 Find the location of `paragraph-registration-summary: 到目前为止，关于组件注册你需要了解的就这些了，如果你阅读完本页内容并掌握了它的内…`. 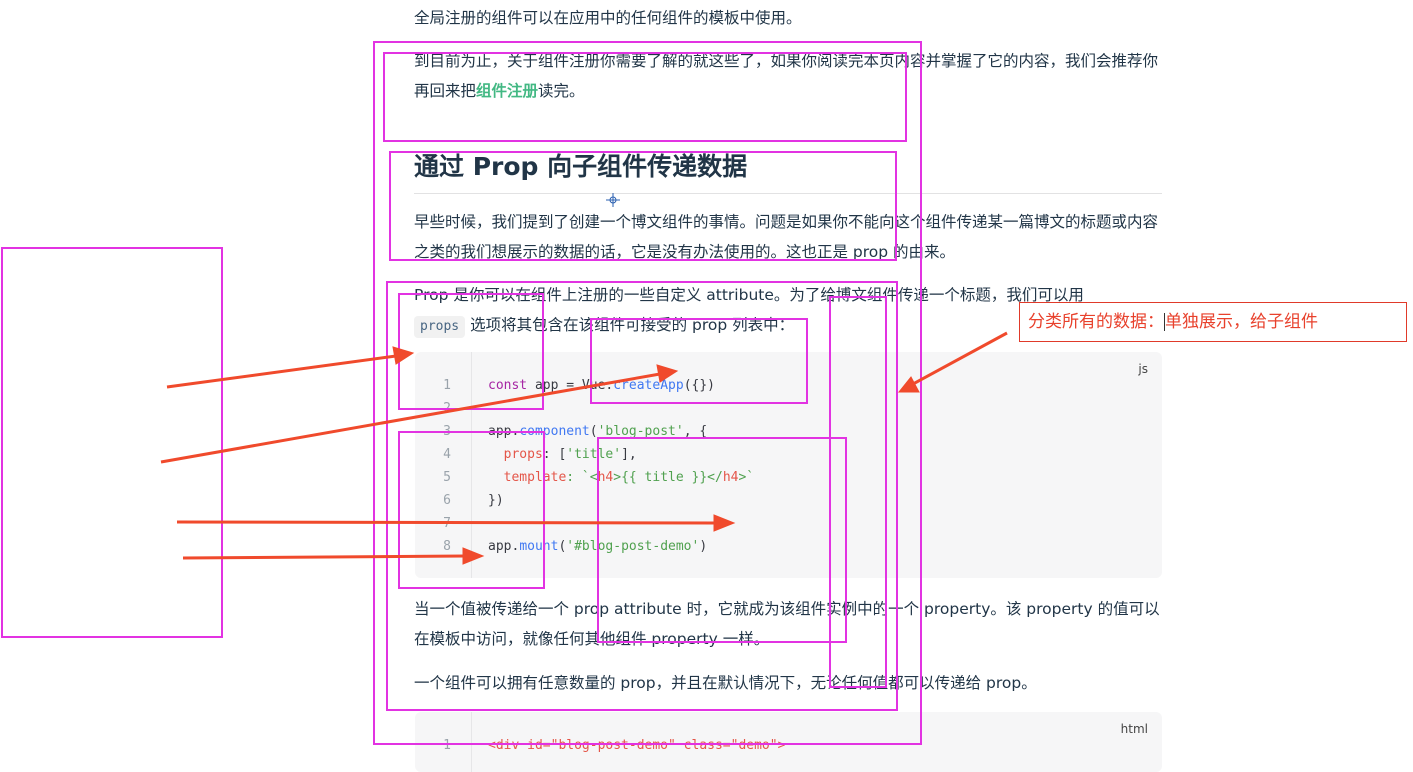

paragraph-registration-summary: 到目前为止，关于组件注册你需要了解的就这些了，如果你阅读完本页内容并掌握了它的内… is located at coordinates (789, 76).